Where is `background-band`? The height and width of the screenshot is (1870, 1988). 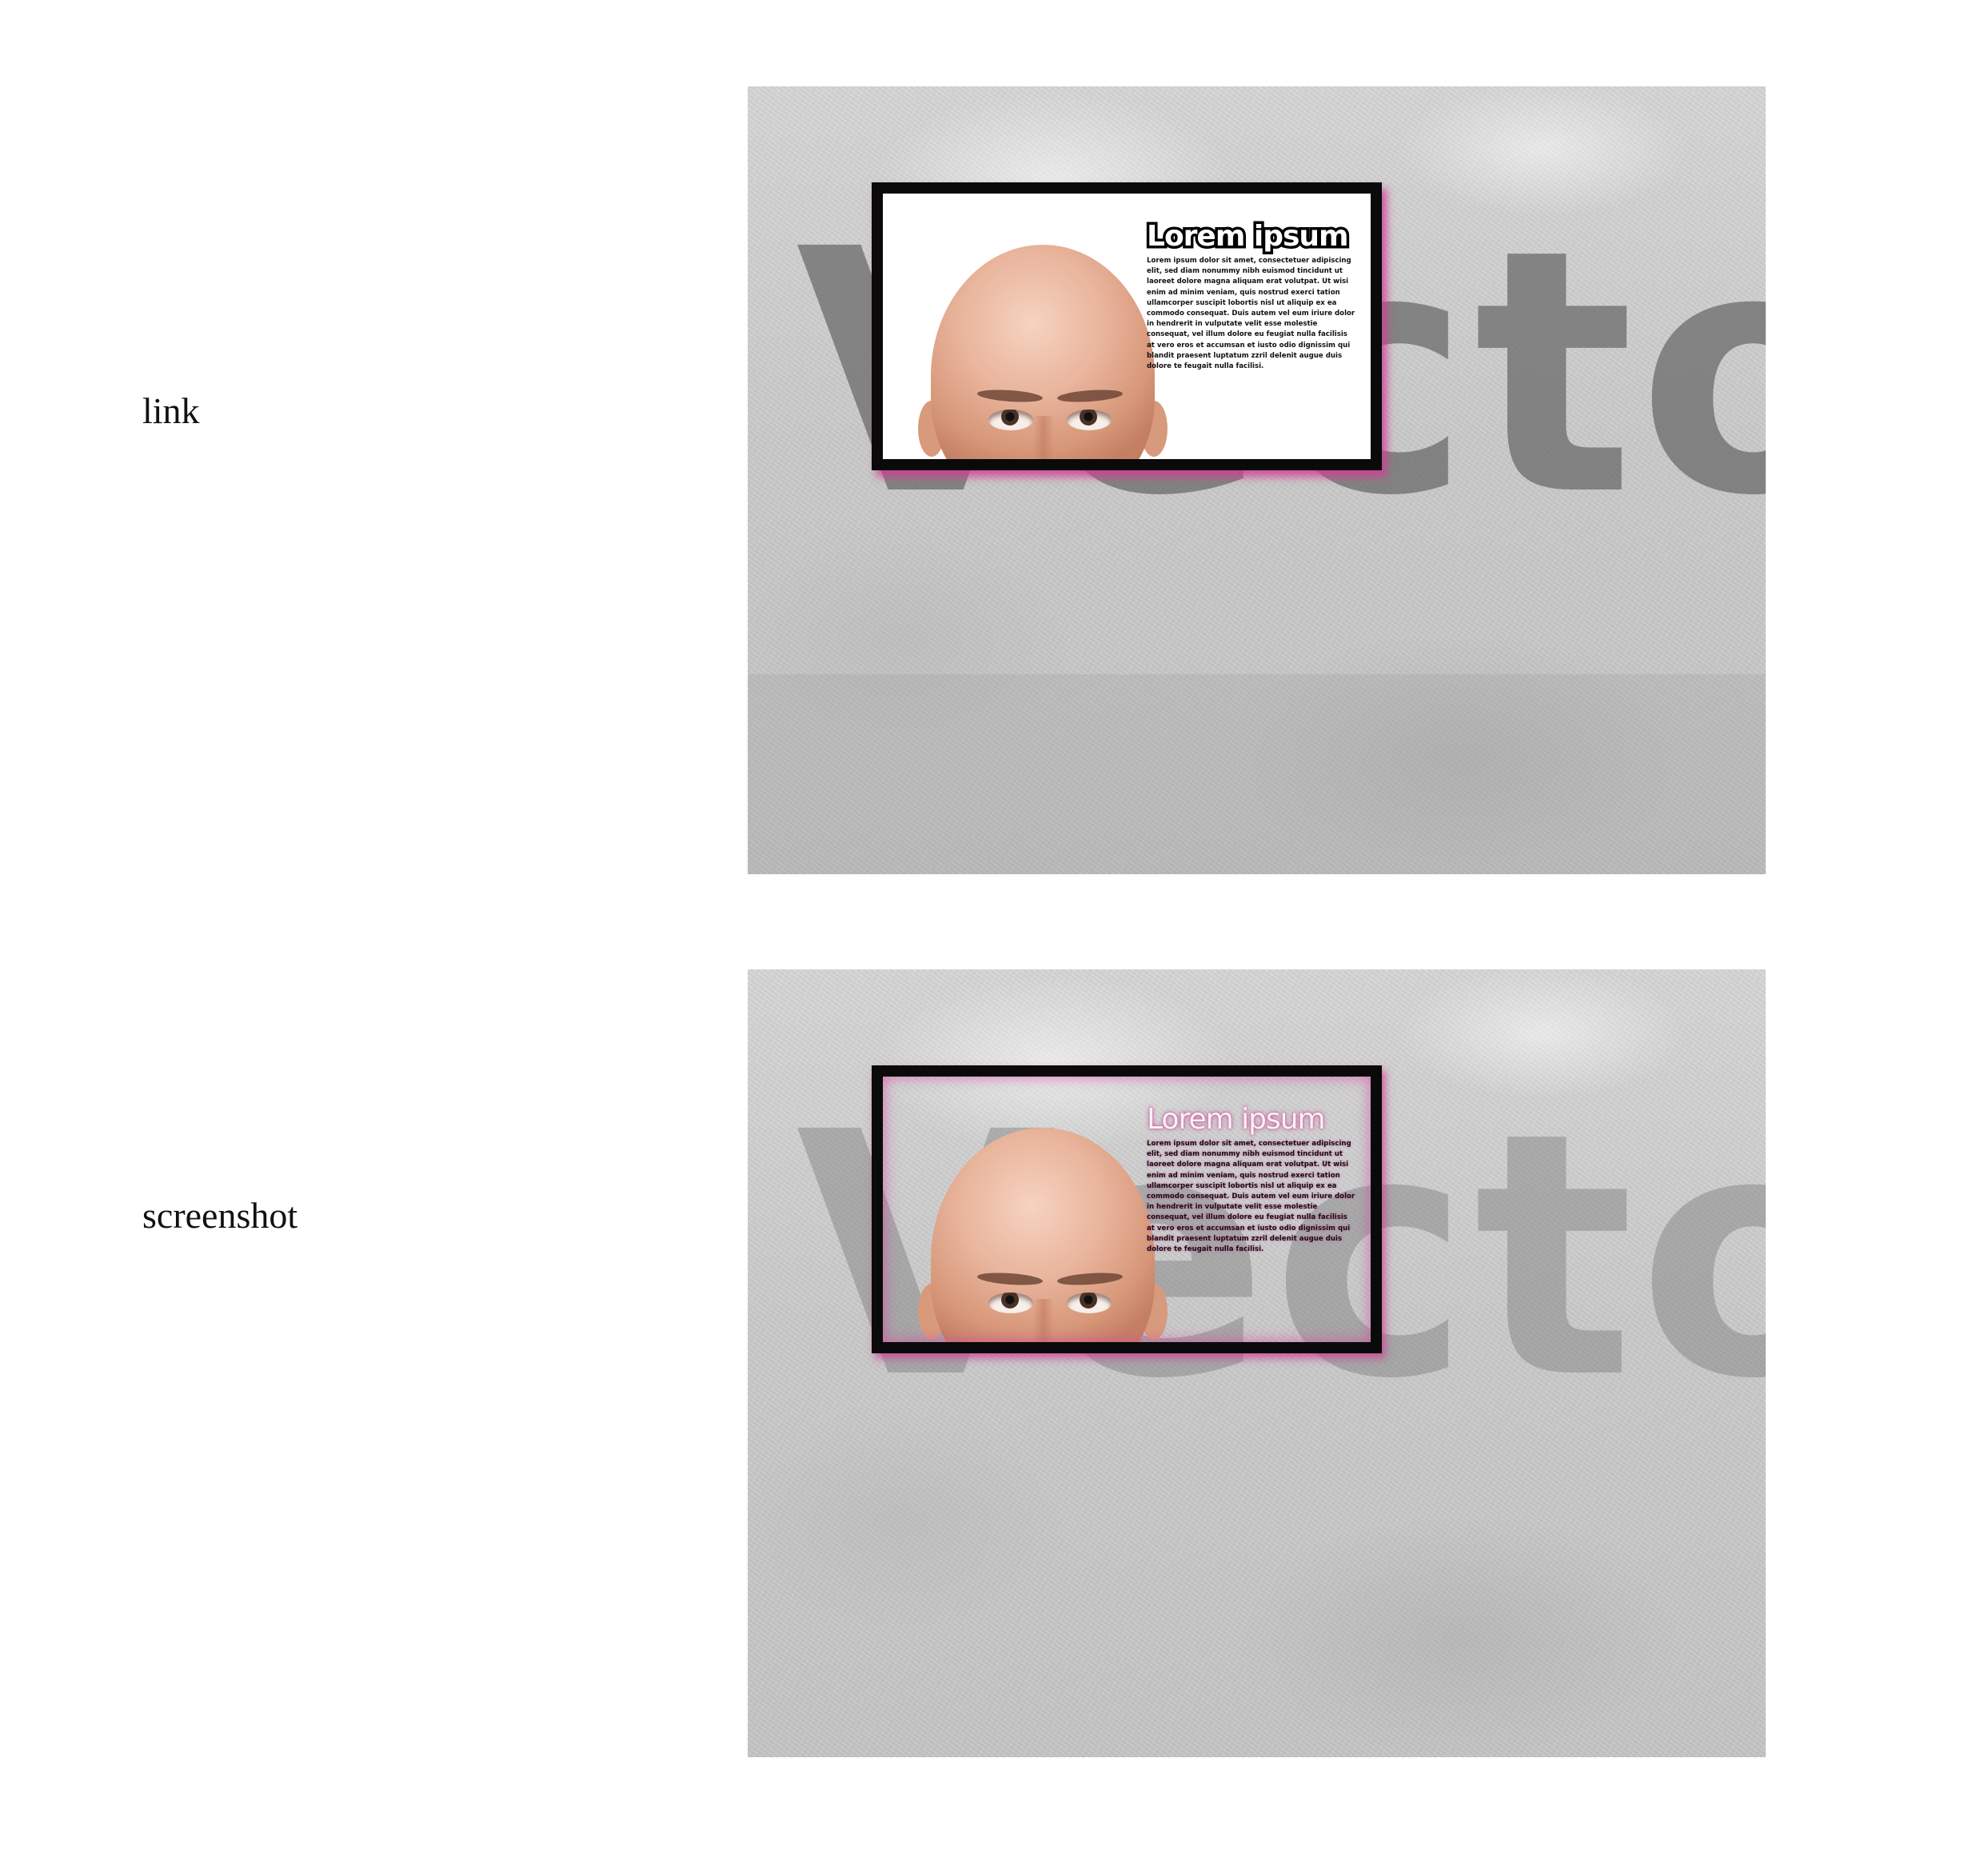
background-band is located at coordinates (1257, 774).